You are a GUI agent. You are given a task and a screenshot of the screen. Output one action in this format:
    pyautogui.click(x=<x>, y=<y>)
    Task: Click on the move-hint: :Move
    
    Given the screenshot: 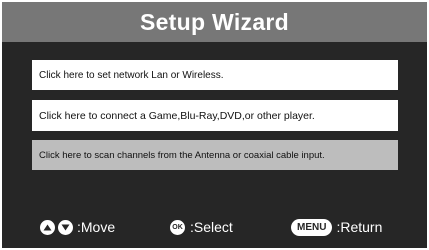 What is the action you would take?
    pyautogui.click(x=77, y=227)
    